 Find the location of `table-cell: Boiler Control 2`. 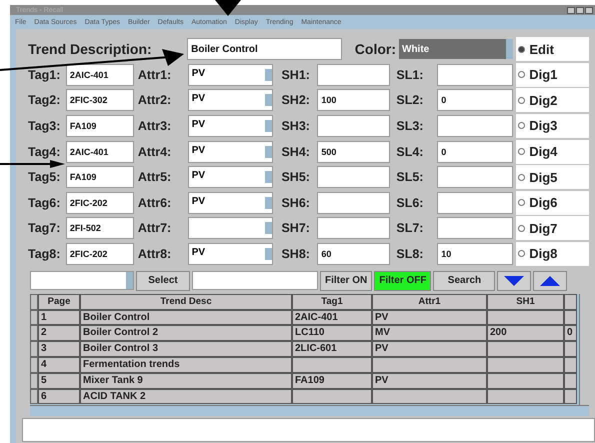

table-cell: Boiler Control 2 is located at coordinates (186, 333).